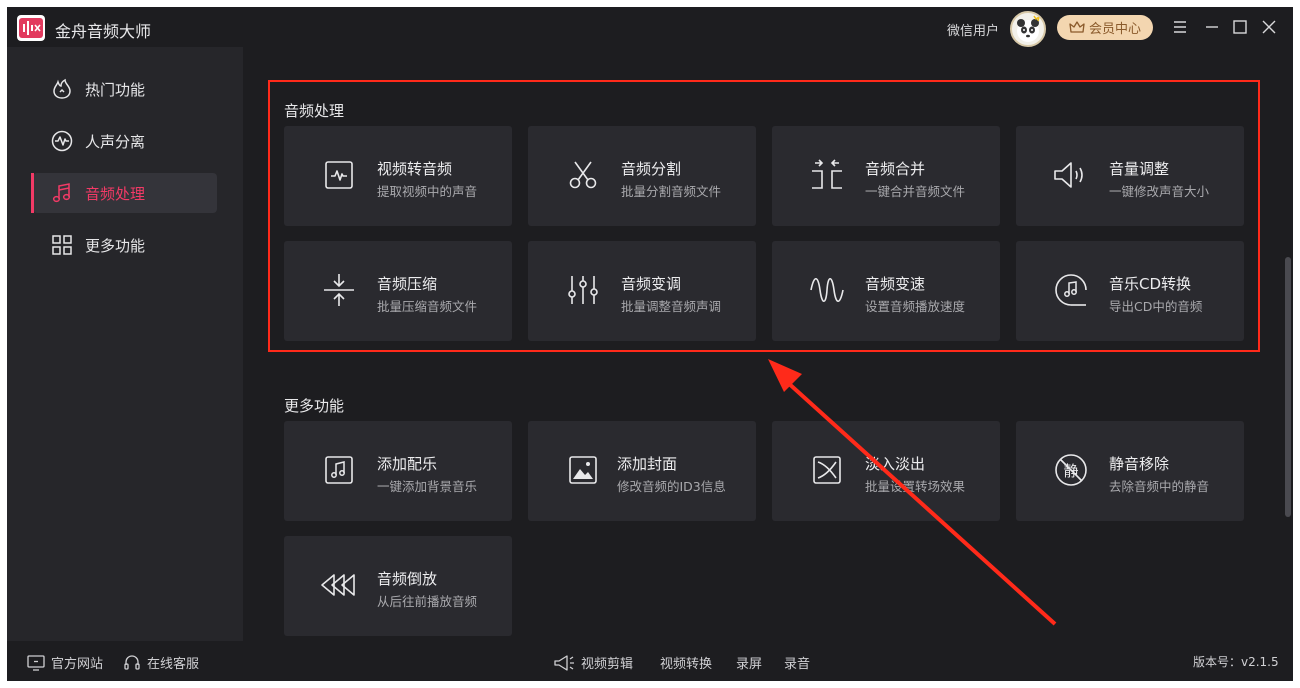 The width and height of the screenshot is (1300, 688). I want to click on section-title-audio-processing: 音频处理, so click(314, 111).